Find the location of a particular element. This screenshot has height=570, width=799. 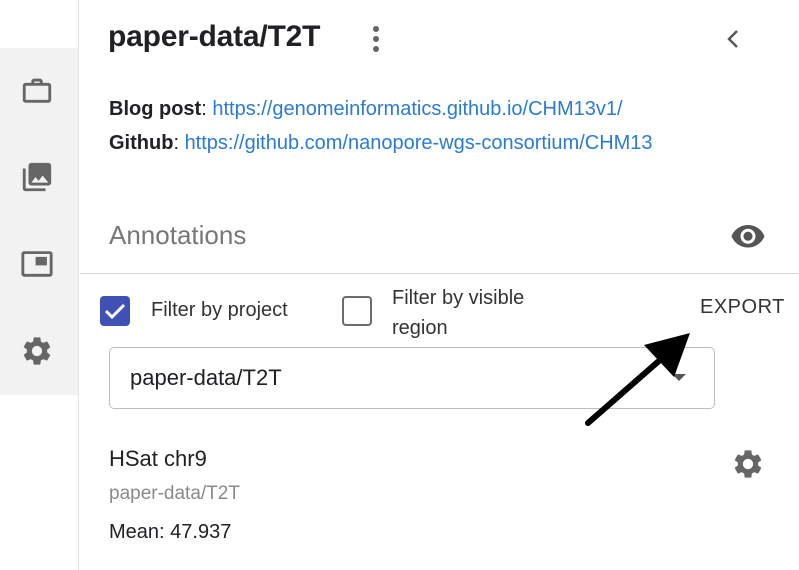

filter-visible-line1: Filter by visible is located at coordinates (458, 298).